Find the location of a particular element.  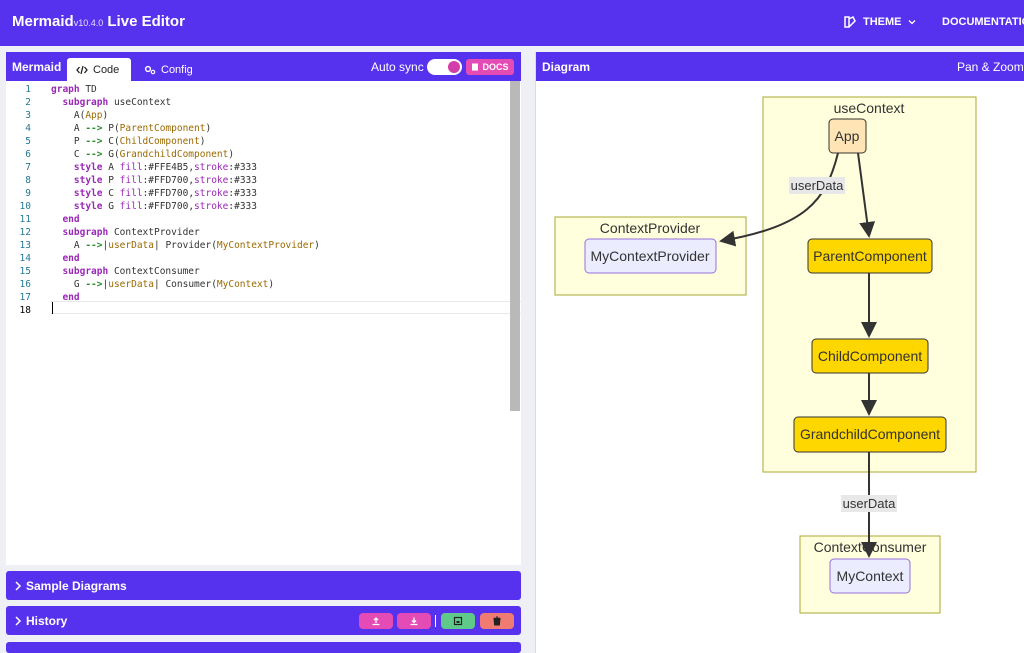

pan-zoom-toggle: Pan & Zoom is located at coordinates (990, 67).